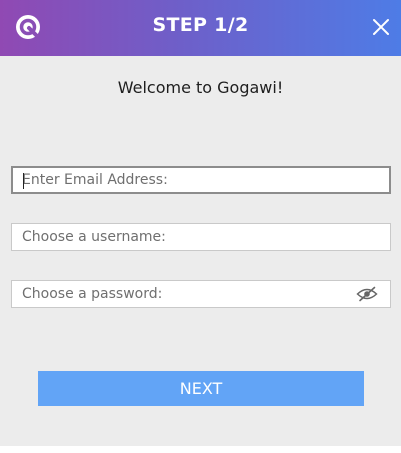 The image size is (401, 453). Describe the element at coordinates (23, 181) in the screenshot. I see `text-caret` at that location.